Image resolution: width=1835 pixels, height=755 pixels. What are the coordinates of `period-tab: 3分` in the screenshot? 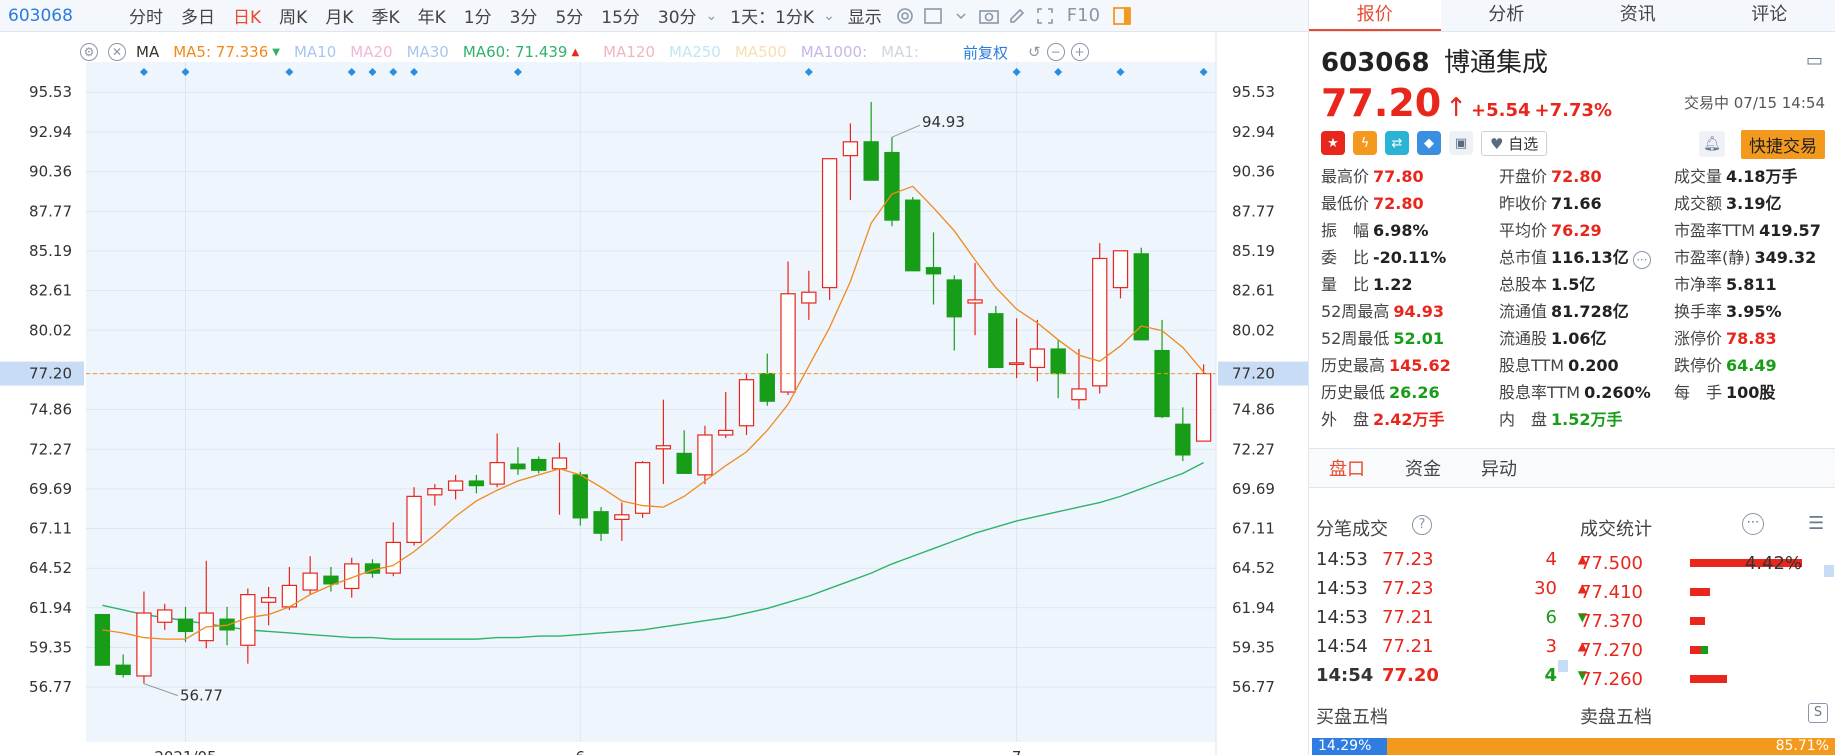 It's located at (524, 15).